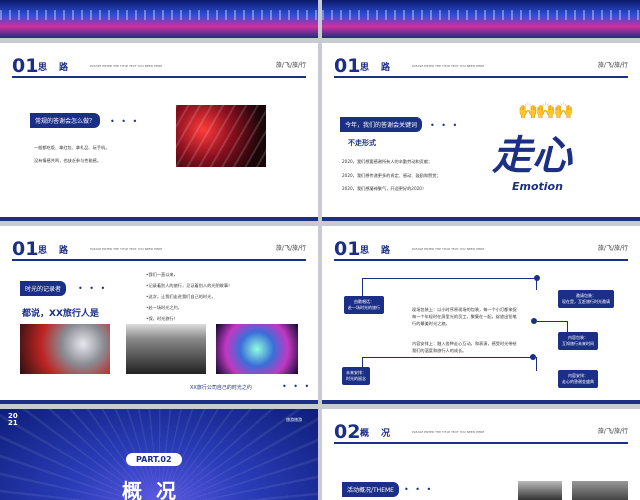 The height and width of the screenshot is (500, 640). I want to click on content-text: 内容安排上：融入各种走心互动，和表演，感受时光带给 我们的温度和旅行人的成长。, so click(464, 347).